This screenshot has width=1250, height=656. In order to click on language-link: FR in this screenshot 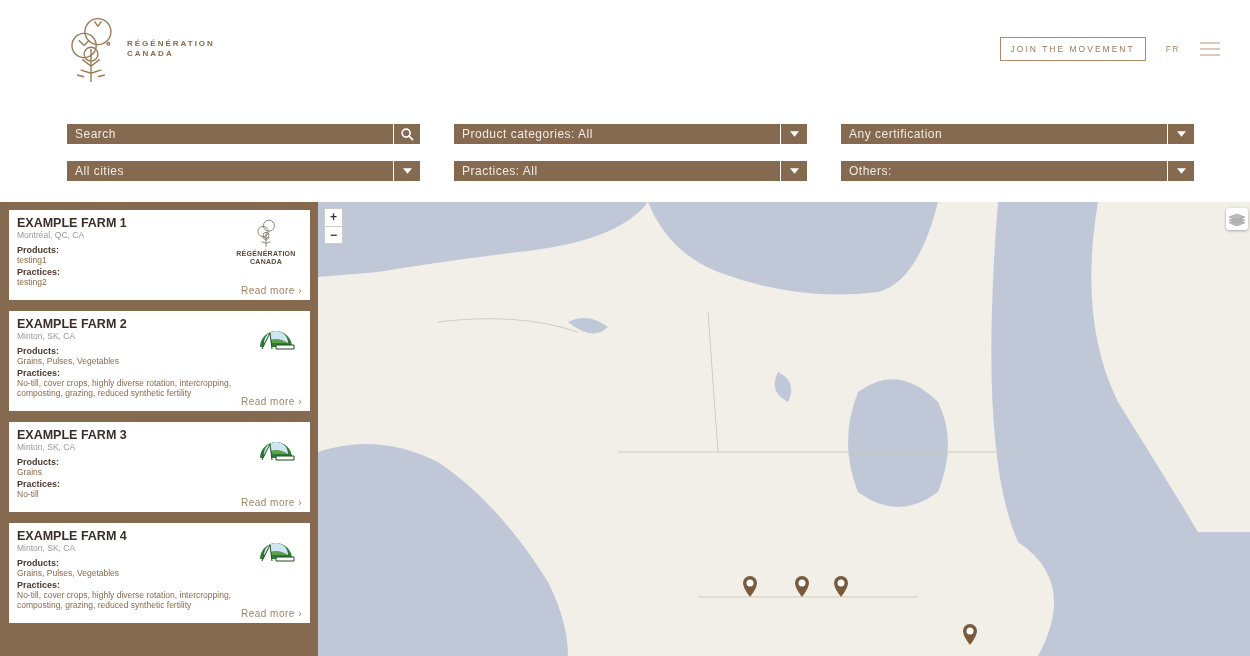, I will do `click(1172, 49)`.